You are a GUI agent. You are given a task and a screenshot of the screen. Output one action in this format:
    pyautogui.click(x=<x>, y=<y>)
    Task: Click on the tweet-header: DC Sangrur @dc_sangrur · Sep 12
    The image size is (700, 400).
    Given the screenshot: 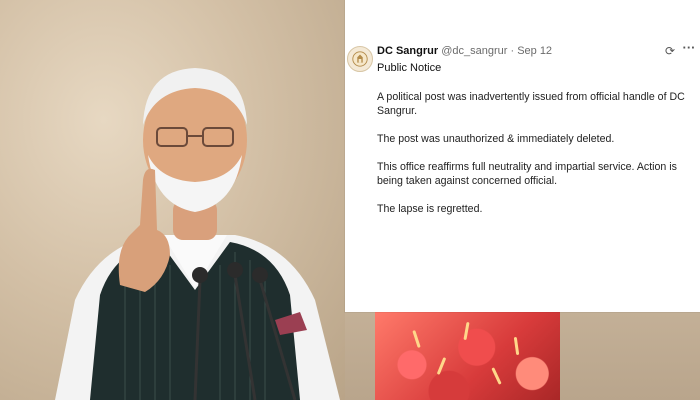 What is the action you would take?
    pyautogui.click(x=464, y=51)
    